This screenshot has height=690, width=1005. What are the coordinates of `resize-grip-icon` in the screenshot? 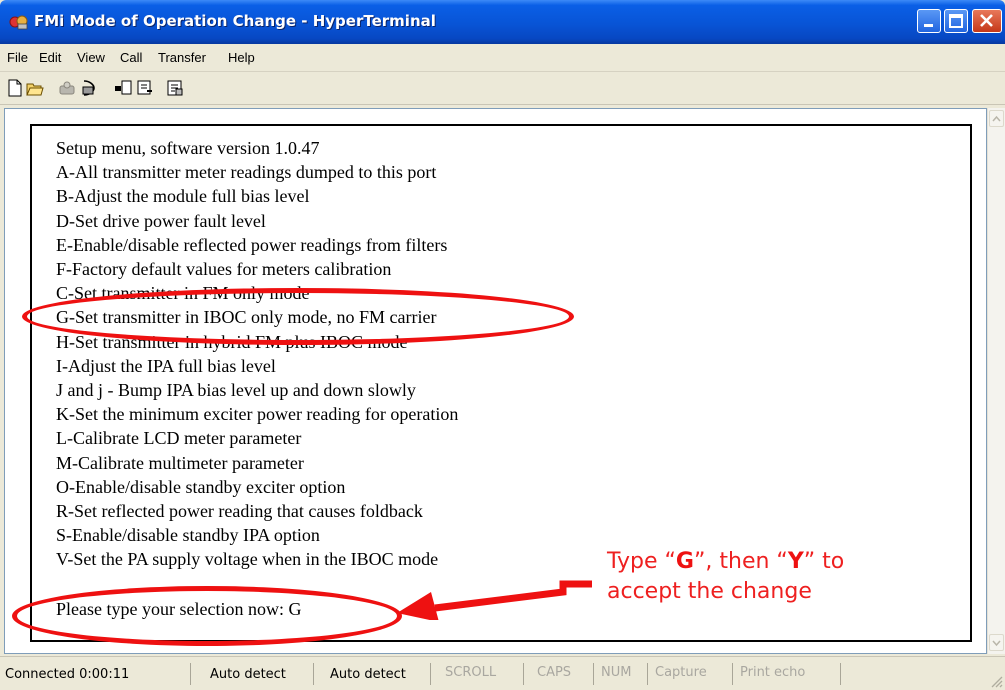 It's located at (996, 681).